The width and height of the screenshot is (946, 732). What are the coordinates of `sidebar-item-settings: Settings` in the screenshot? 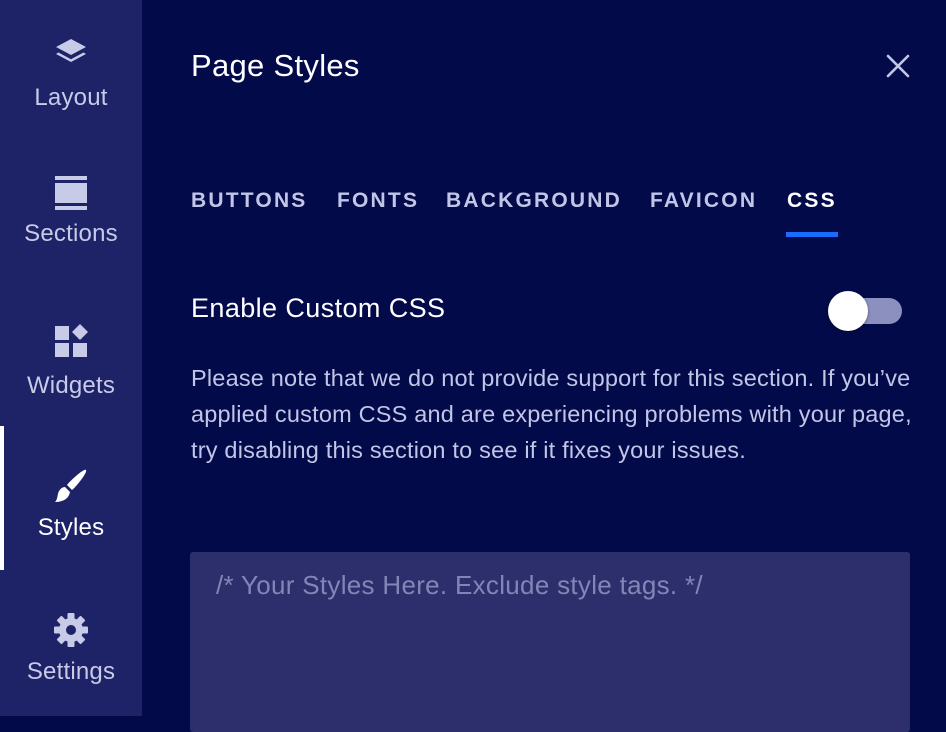 It's located at (71, 644).